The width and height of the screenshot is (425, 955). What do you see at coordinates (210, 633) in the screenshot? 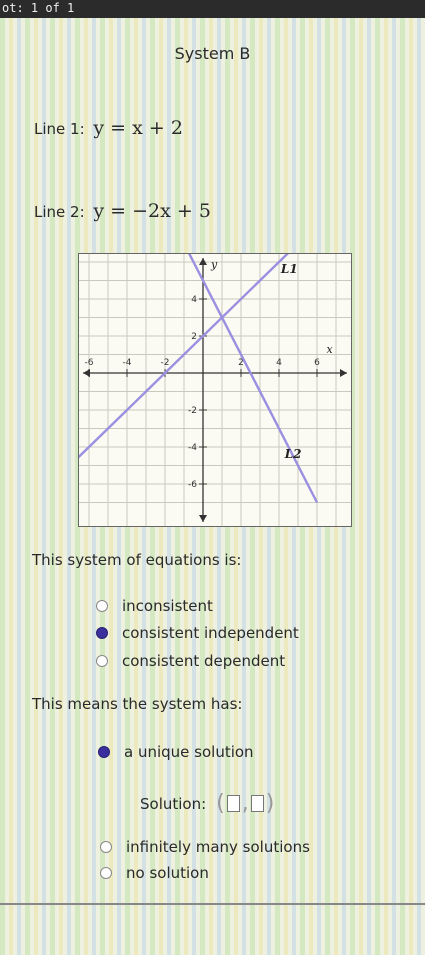
I see `option-consistent-independent-label: consistent independent` at bounding box center [210, 633].